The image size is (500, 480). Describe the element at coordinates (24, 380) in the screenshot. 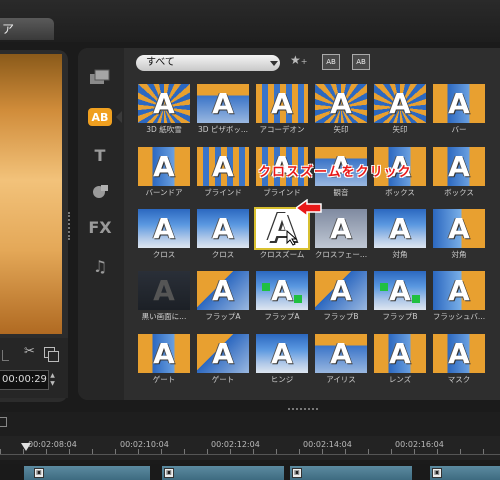

I see `timecode-field: 00:00:29` at that location.